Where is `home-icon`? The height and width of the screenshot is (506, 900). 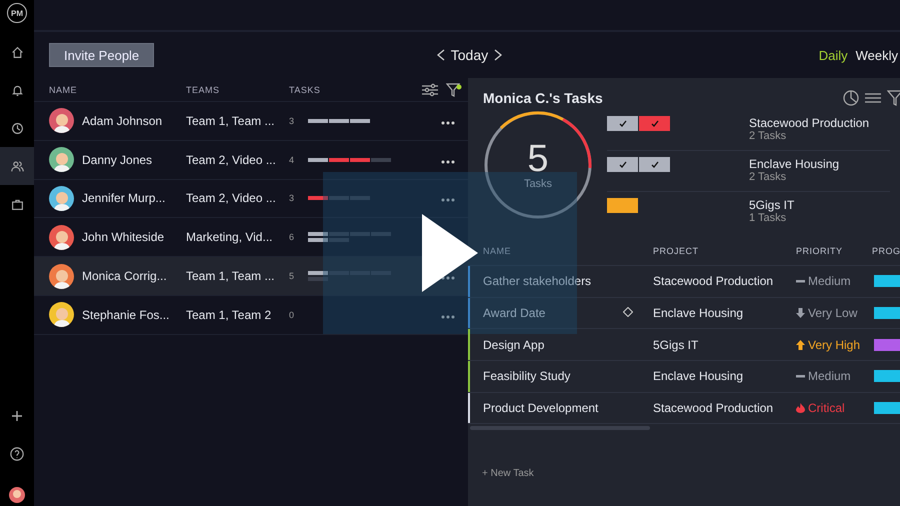
home-icon is located at coordinates (17, 52).